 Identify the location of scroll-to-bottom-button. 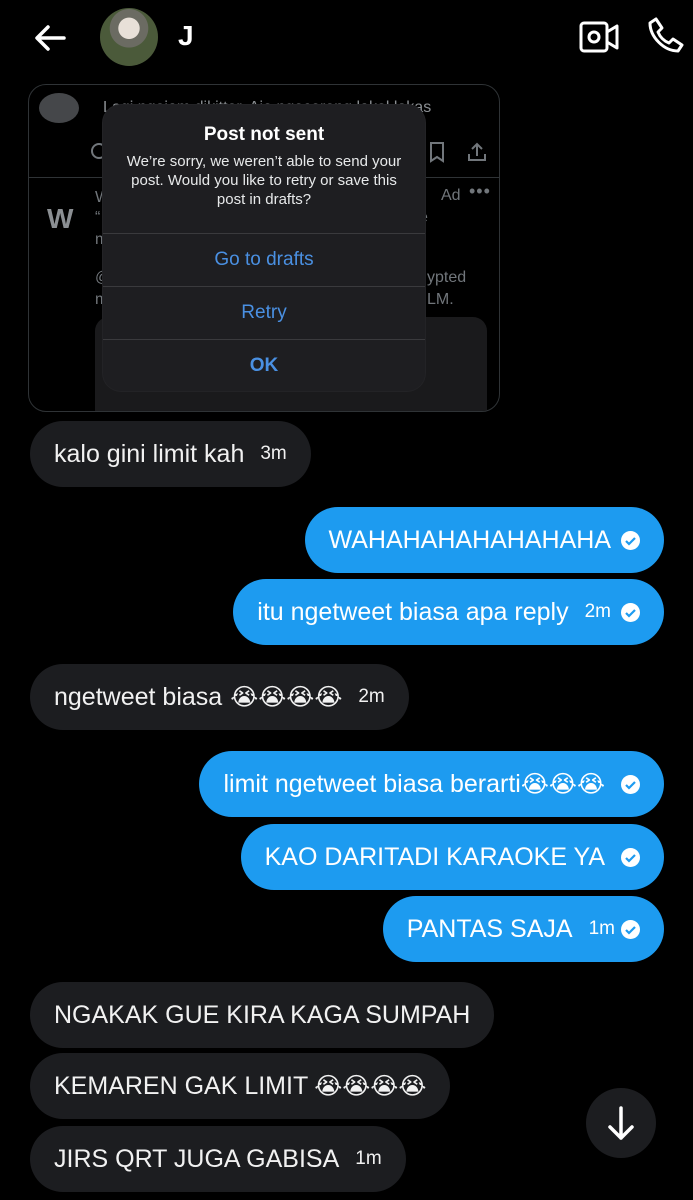
(621, 1123).